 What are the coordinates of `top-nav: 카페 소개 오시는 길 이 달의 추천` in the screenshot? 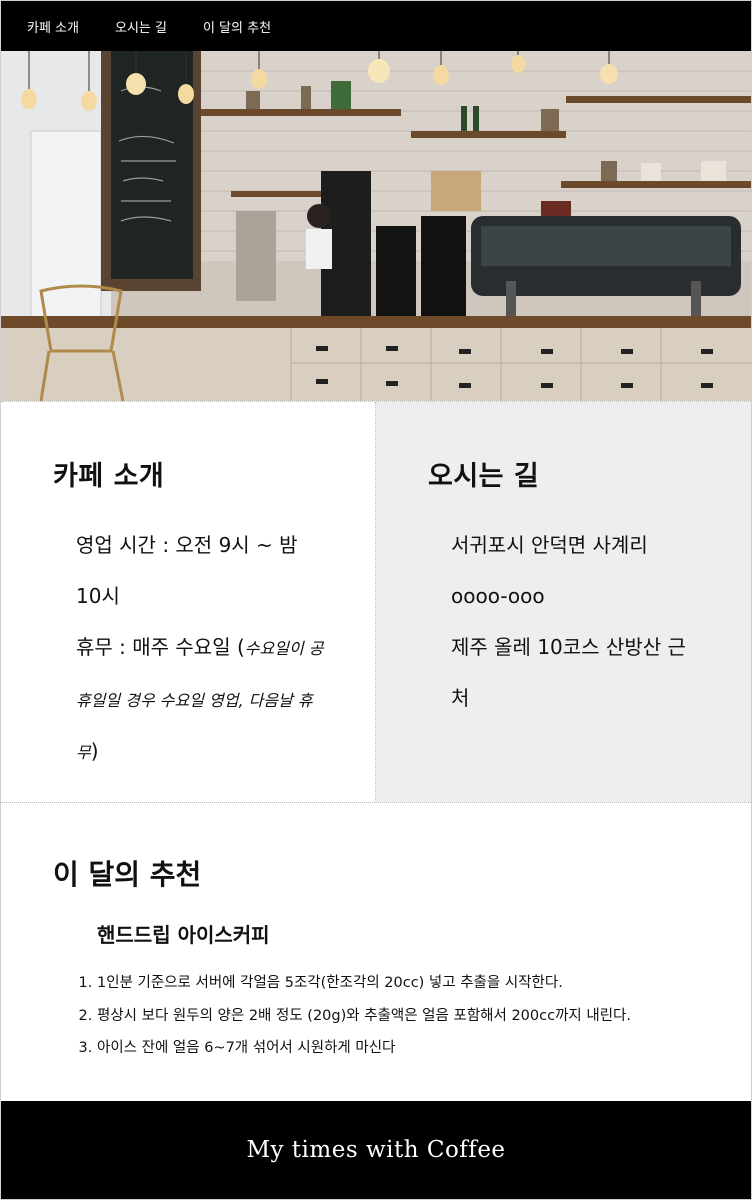 It's located at (376, 26).